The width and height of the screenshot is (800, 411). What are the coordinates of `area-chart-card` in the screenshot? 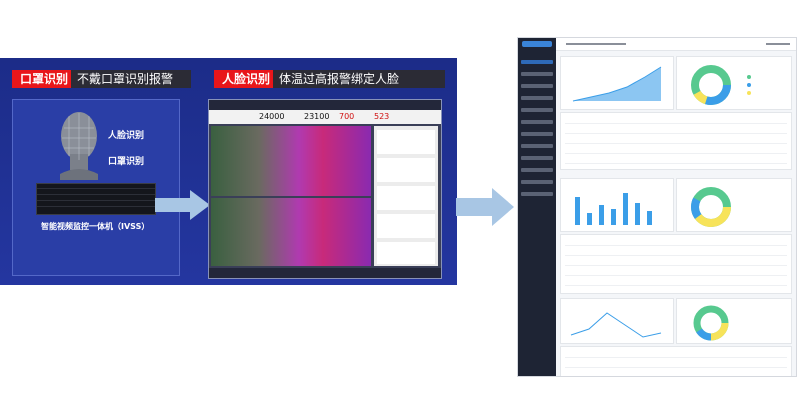 It's located at (617, 83).